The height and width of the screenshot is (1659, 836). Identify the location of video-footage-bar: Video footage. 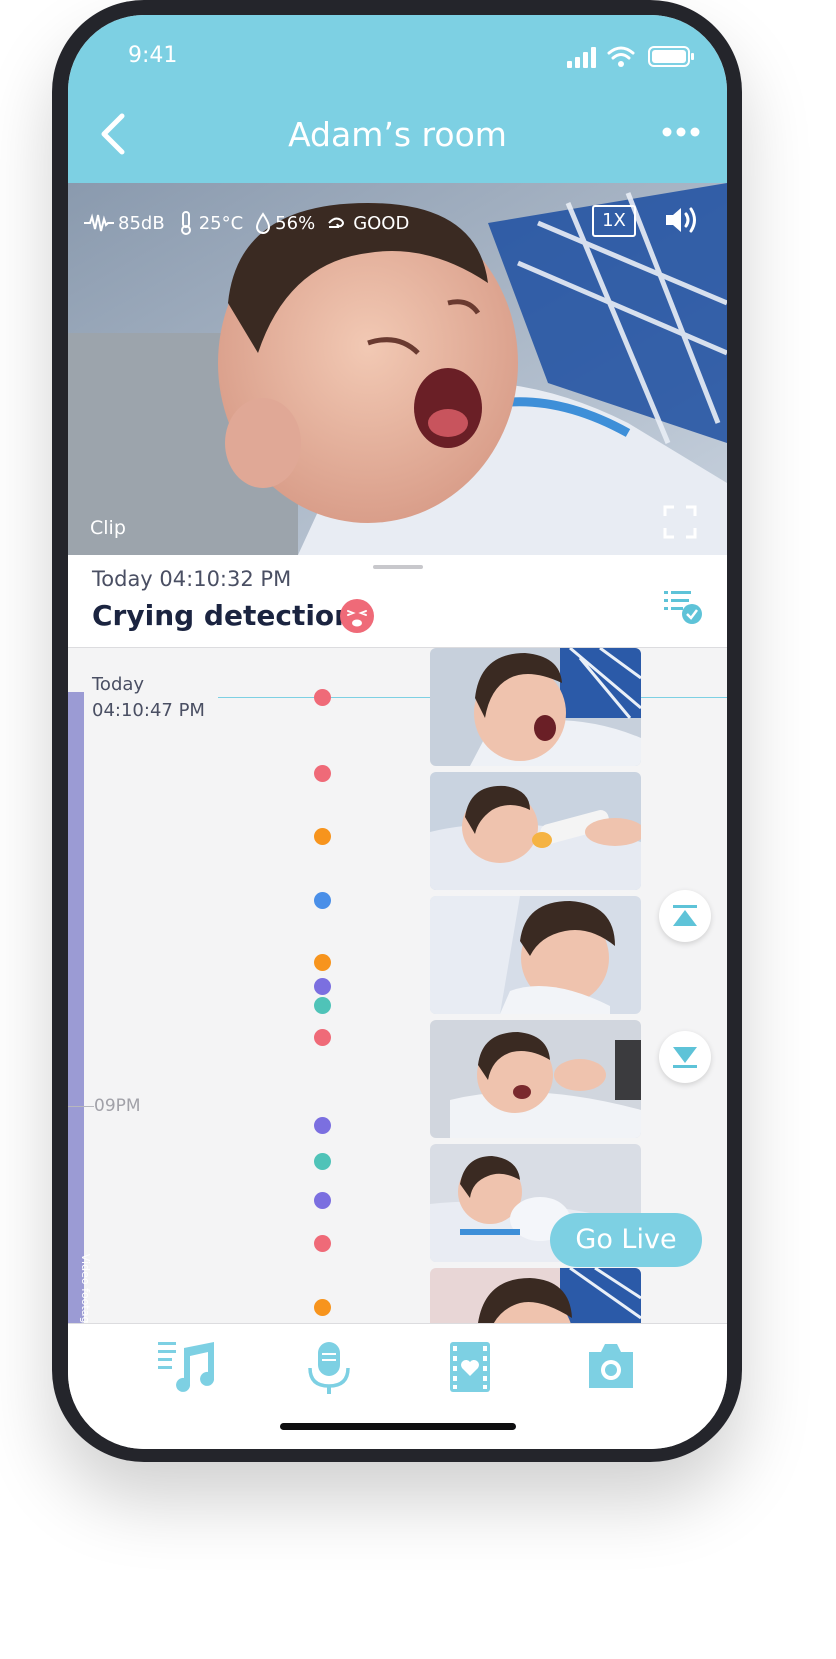
(80, 1007).